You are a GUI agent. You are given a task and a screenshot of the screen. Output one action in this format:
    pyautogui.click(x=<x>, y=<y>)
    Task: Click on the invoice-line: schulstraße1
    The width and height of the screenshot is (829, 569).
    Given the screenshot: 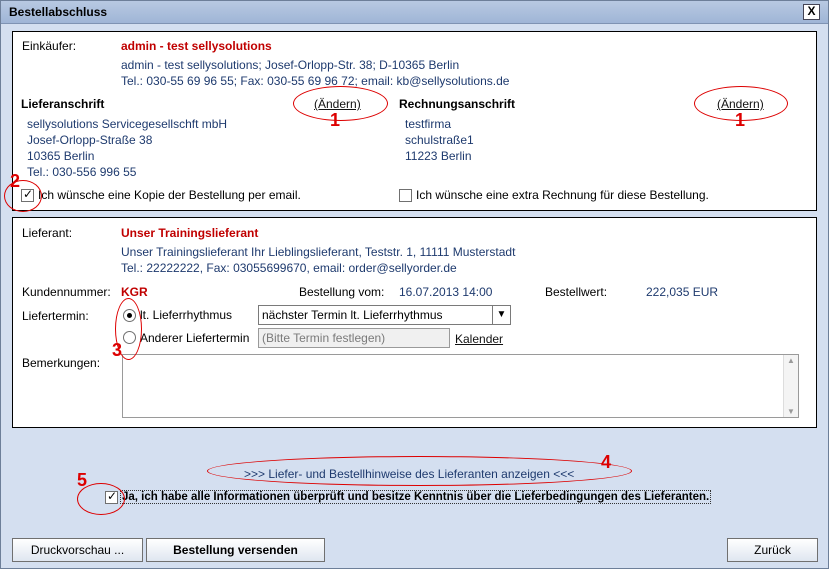 What is the action you would take?
    pyautogui.click(x=439, y=140)
    